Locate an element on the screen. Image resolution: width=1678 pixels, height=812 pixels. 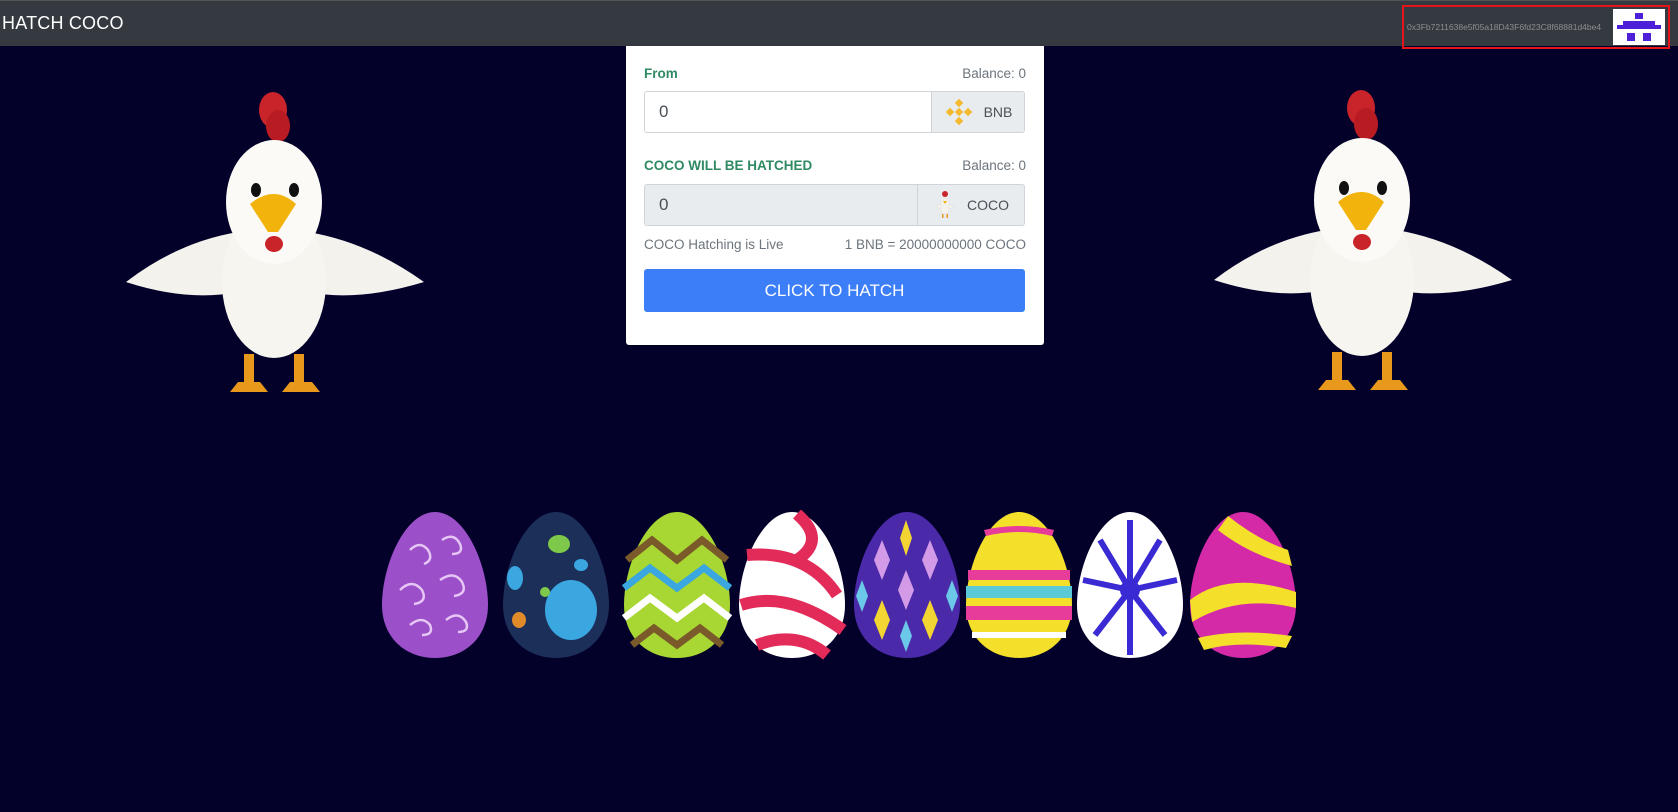
bnb-icon is located at coordinates (958, 112).